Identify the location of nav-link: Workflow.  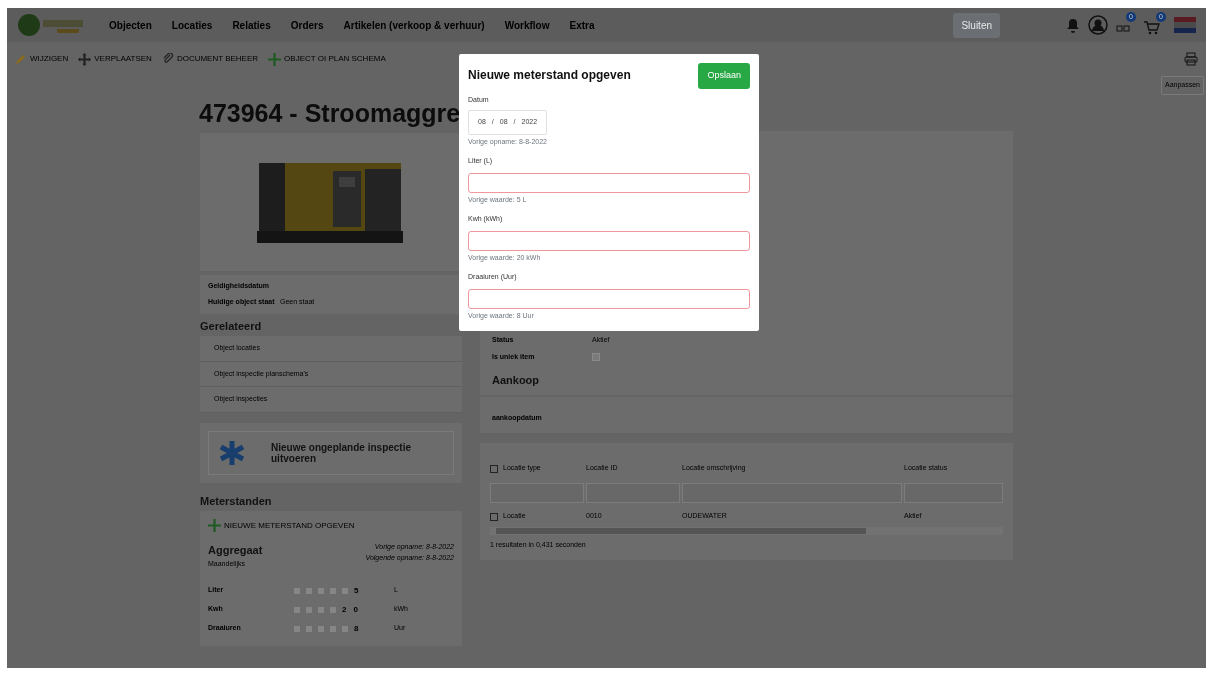
(527, 25).